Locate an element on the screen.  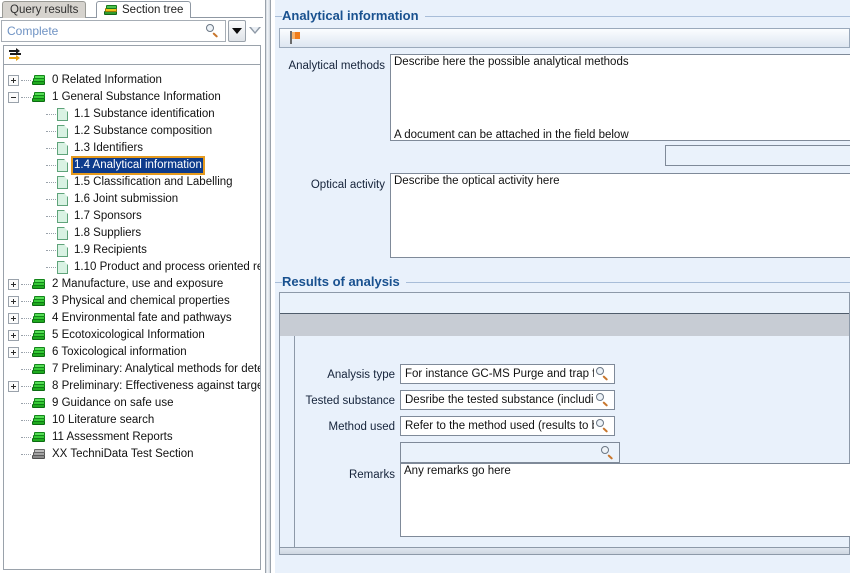
tree-item: 1.9 Recipients is located at coordinates (132, 250).